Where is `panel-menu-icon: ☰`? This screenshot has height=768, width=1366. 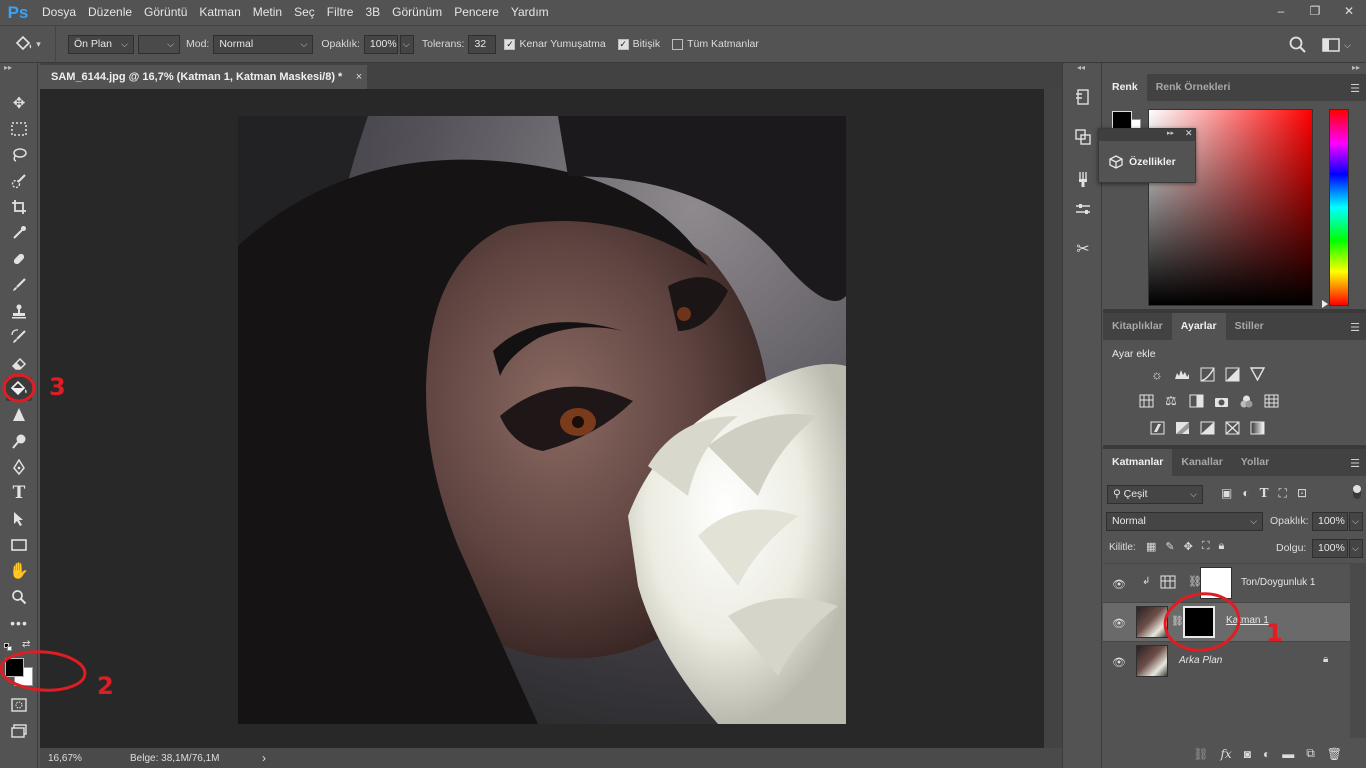 panel-menu-icon: ☰ is located at coordinates (1355, 88).